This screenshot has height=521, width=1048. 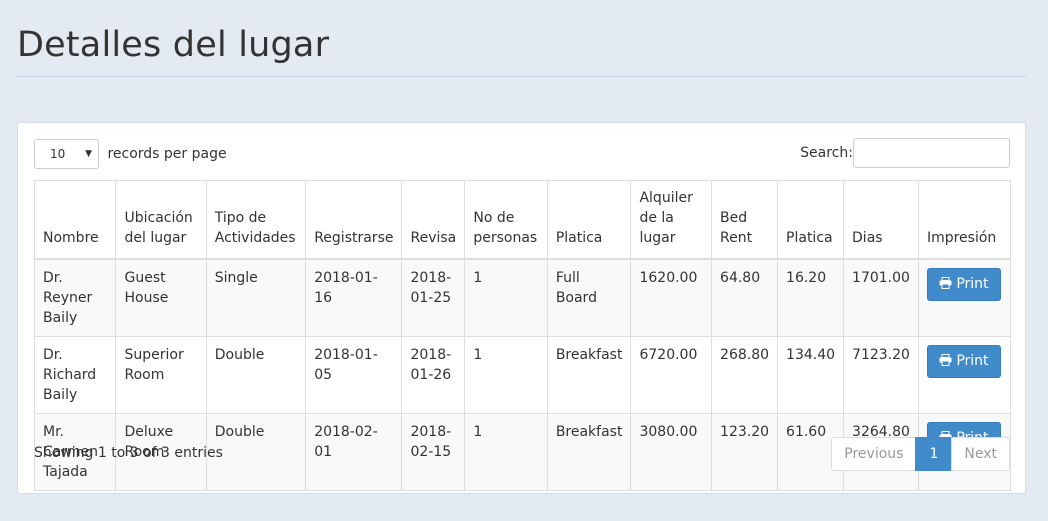 What do you see at coordinates (745, 297) in the screenshot?
I see `table-cell: 64.80` at bounding box center [745, 297].